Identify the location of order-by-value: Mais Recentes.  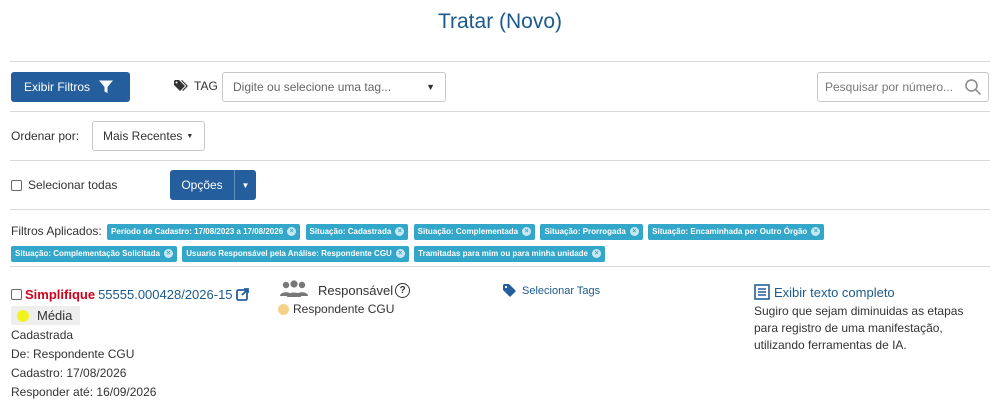
(143, 136).